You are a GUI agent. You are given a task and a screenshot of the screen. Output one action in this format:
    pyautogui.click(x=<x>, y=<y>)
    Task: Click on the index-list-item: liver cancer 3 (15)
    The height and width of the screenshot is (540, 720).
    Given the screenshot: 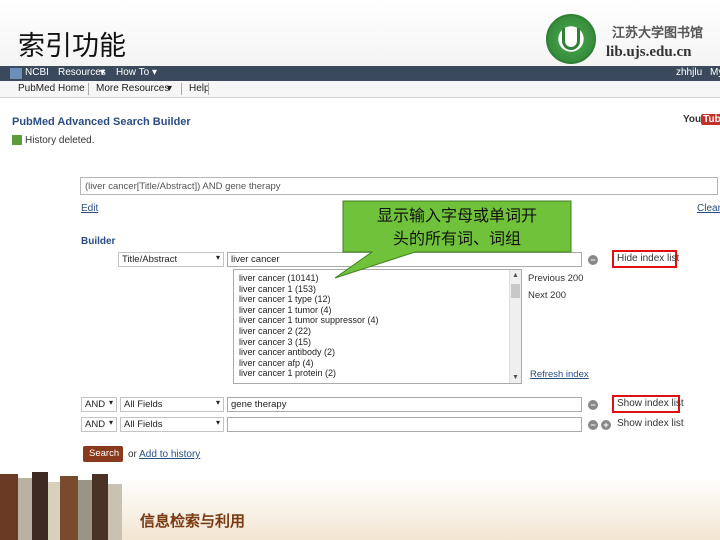 What is the action you would take?
    pyautogui.click(x=377, y=342)
    